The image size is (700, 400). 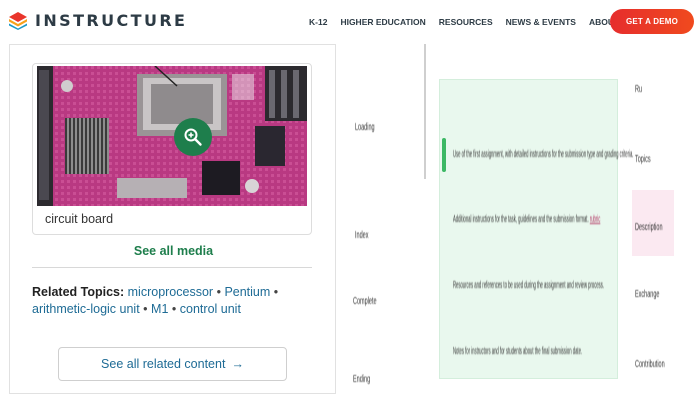 I want to click on zoom-button, so click(x=193, y=137).